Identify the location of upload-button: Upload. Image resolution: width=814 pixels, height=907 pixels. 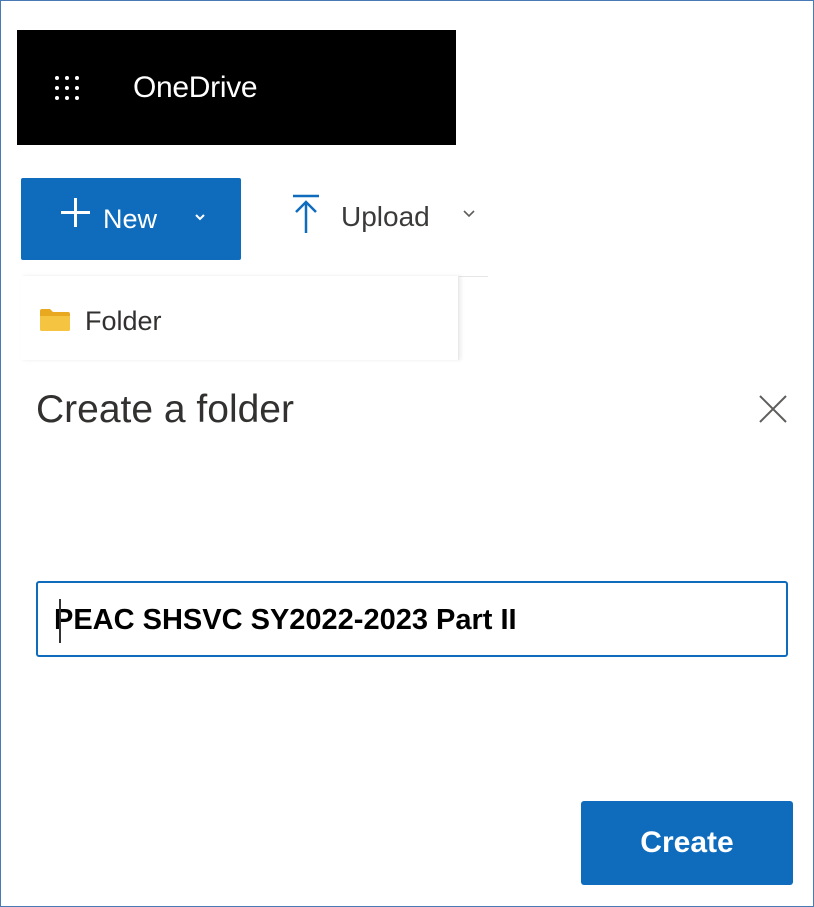
(389, 219).